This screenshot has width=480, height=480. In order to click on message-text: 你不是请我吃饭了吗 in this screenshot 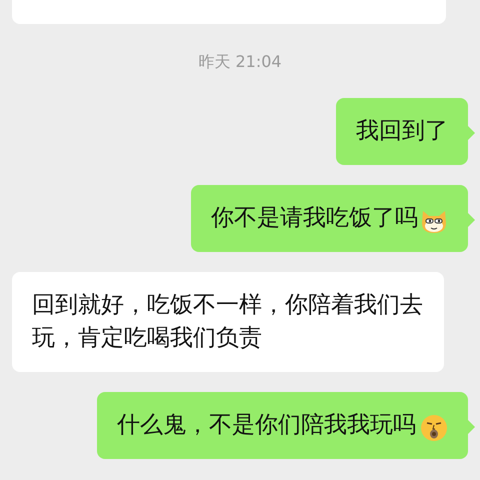, I will do `click(314, 218)`.